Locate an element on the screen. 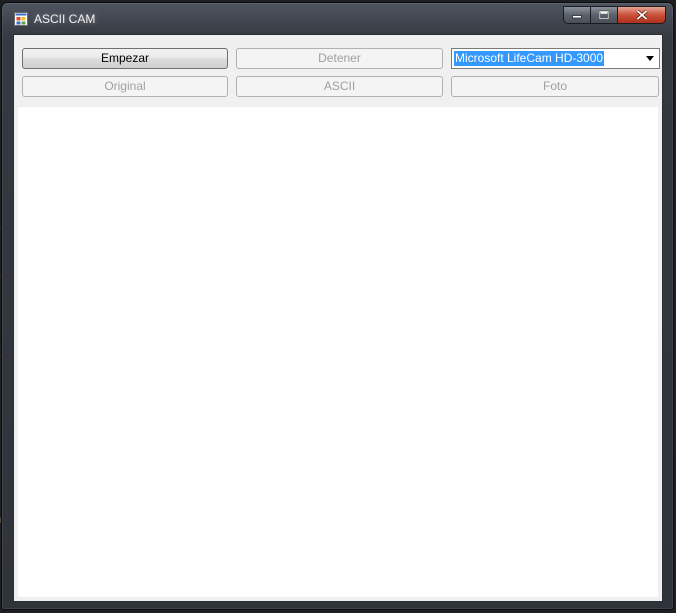 This screenshot has height=613, width=676. photo-button: Foto is located at coordinates (555, 86).